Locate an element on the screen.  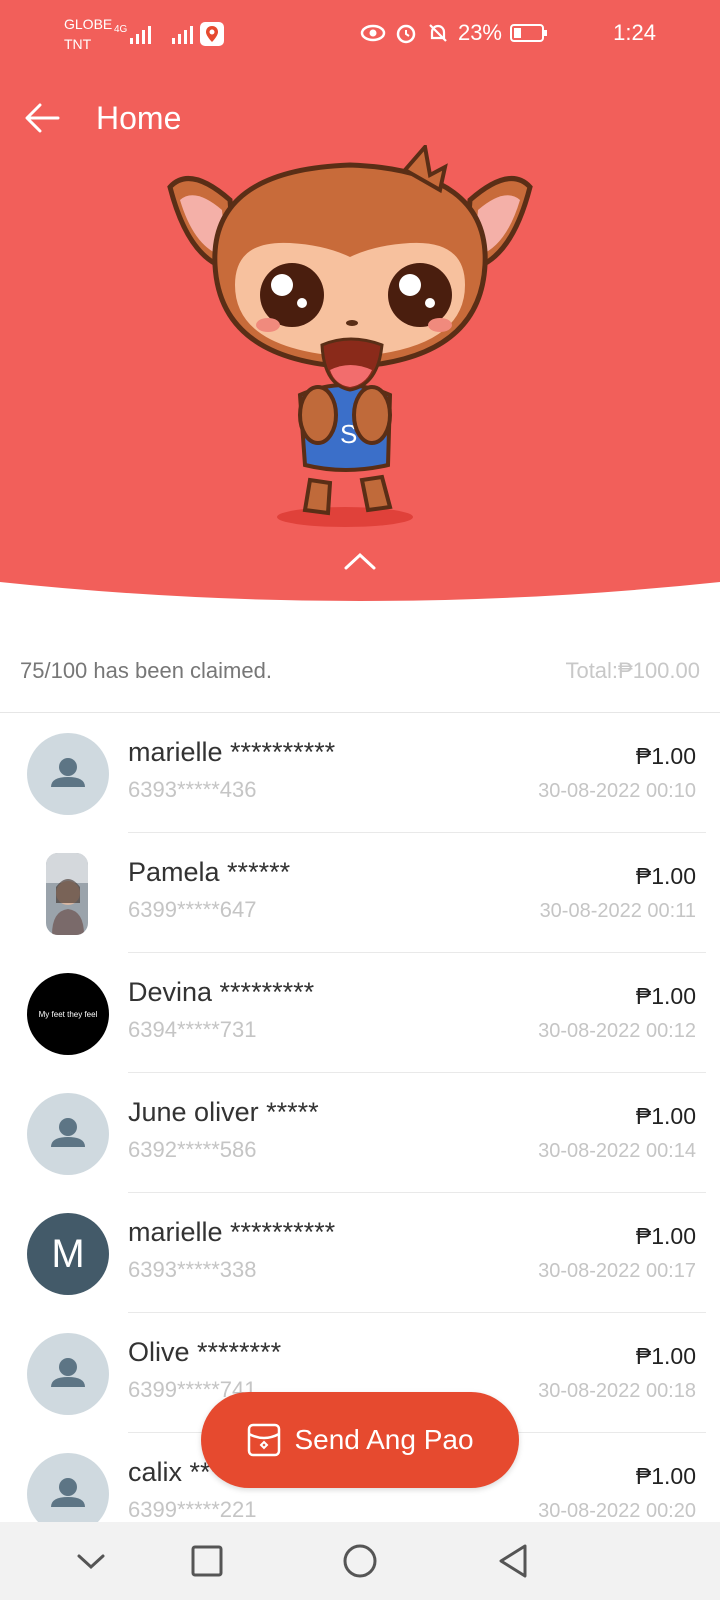
location-app-icon is located at coordinates (212, 34).